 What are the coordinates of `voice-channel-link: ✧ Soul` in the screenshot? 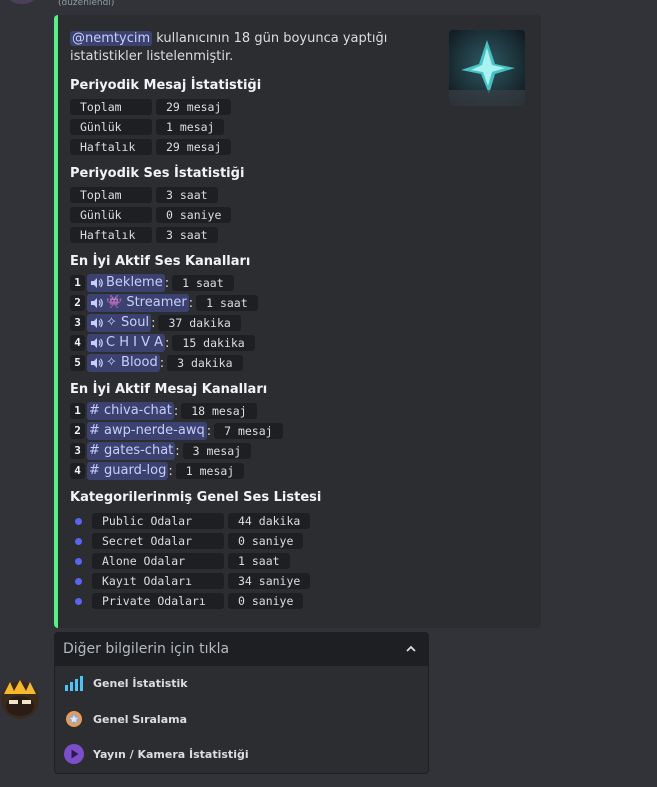 It's located at (119, 323).